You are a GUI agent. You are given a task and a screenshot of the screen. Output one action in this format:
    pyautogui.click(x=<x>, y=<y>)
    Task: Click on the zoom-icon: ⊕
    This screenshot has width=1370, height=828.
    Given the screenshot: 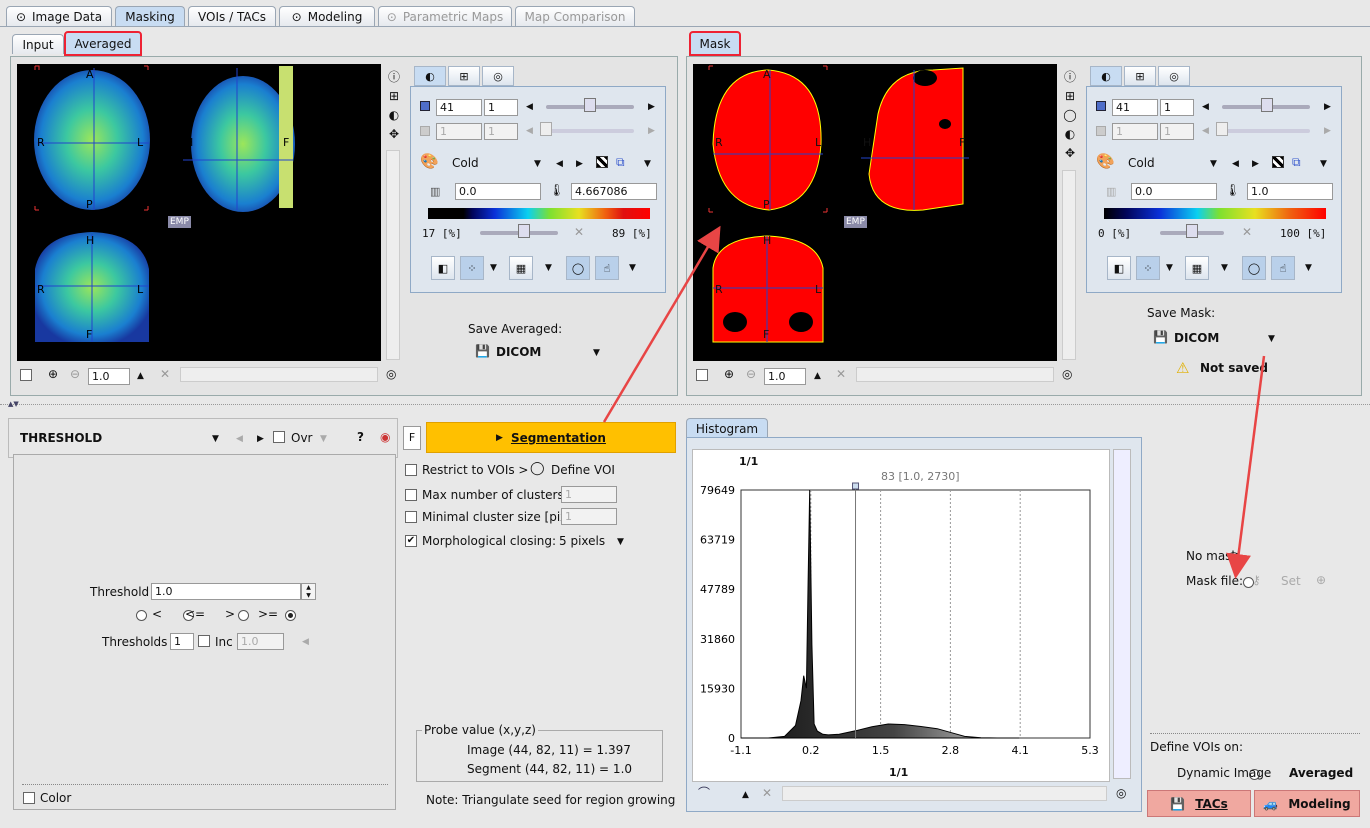 What is the action you would take?
    pyautogui.click(x=1321, y=580)
    